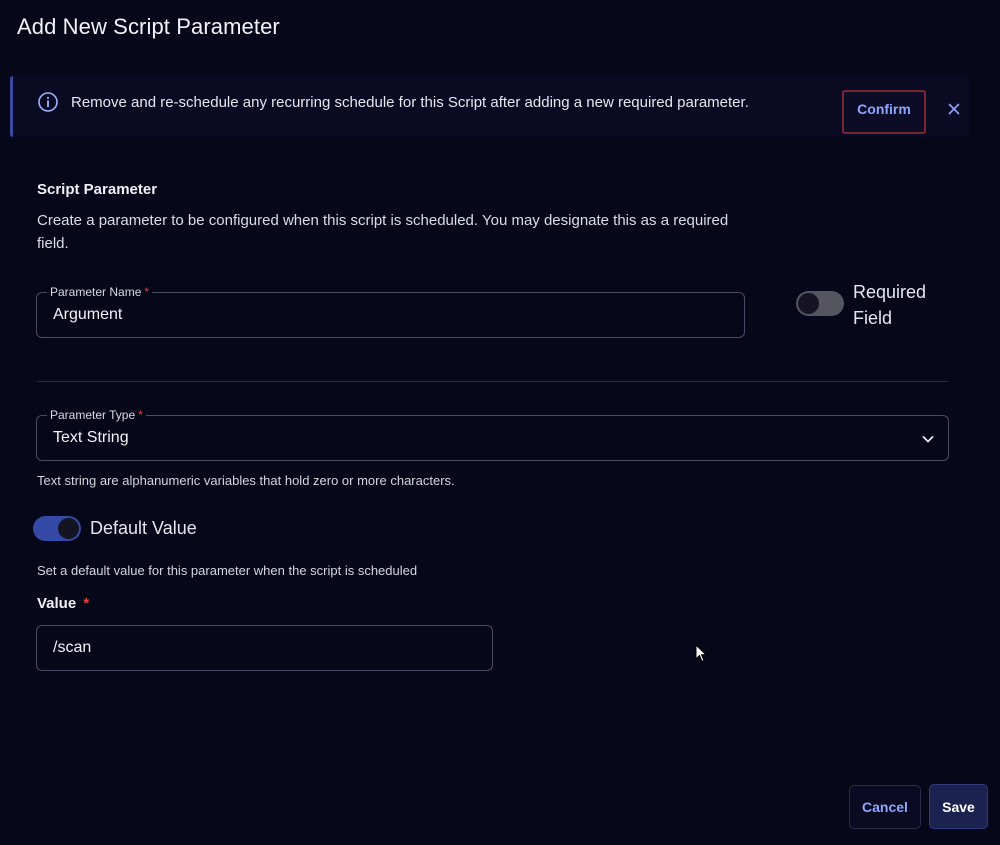 This screenshot has height=845, width=1000. Describe the element at coordinates (96, 415) in the screenshot. I see `parameter-type-label: Parameter Type *` at that location.